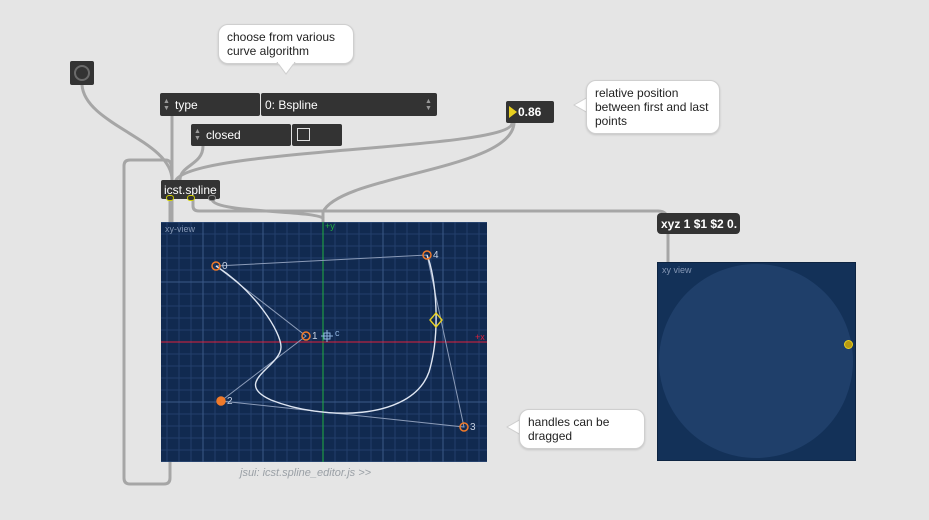 The height and width of the screenshot is (520, 929). Describe the element at coordinates (677, 270) in the screenshot. I see `right-view-title: xy view` at that location.